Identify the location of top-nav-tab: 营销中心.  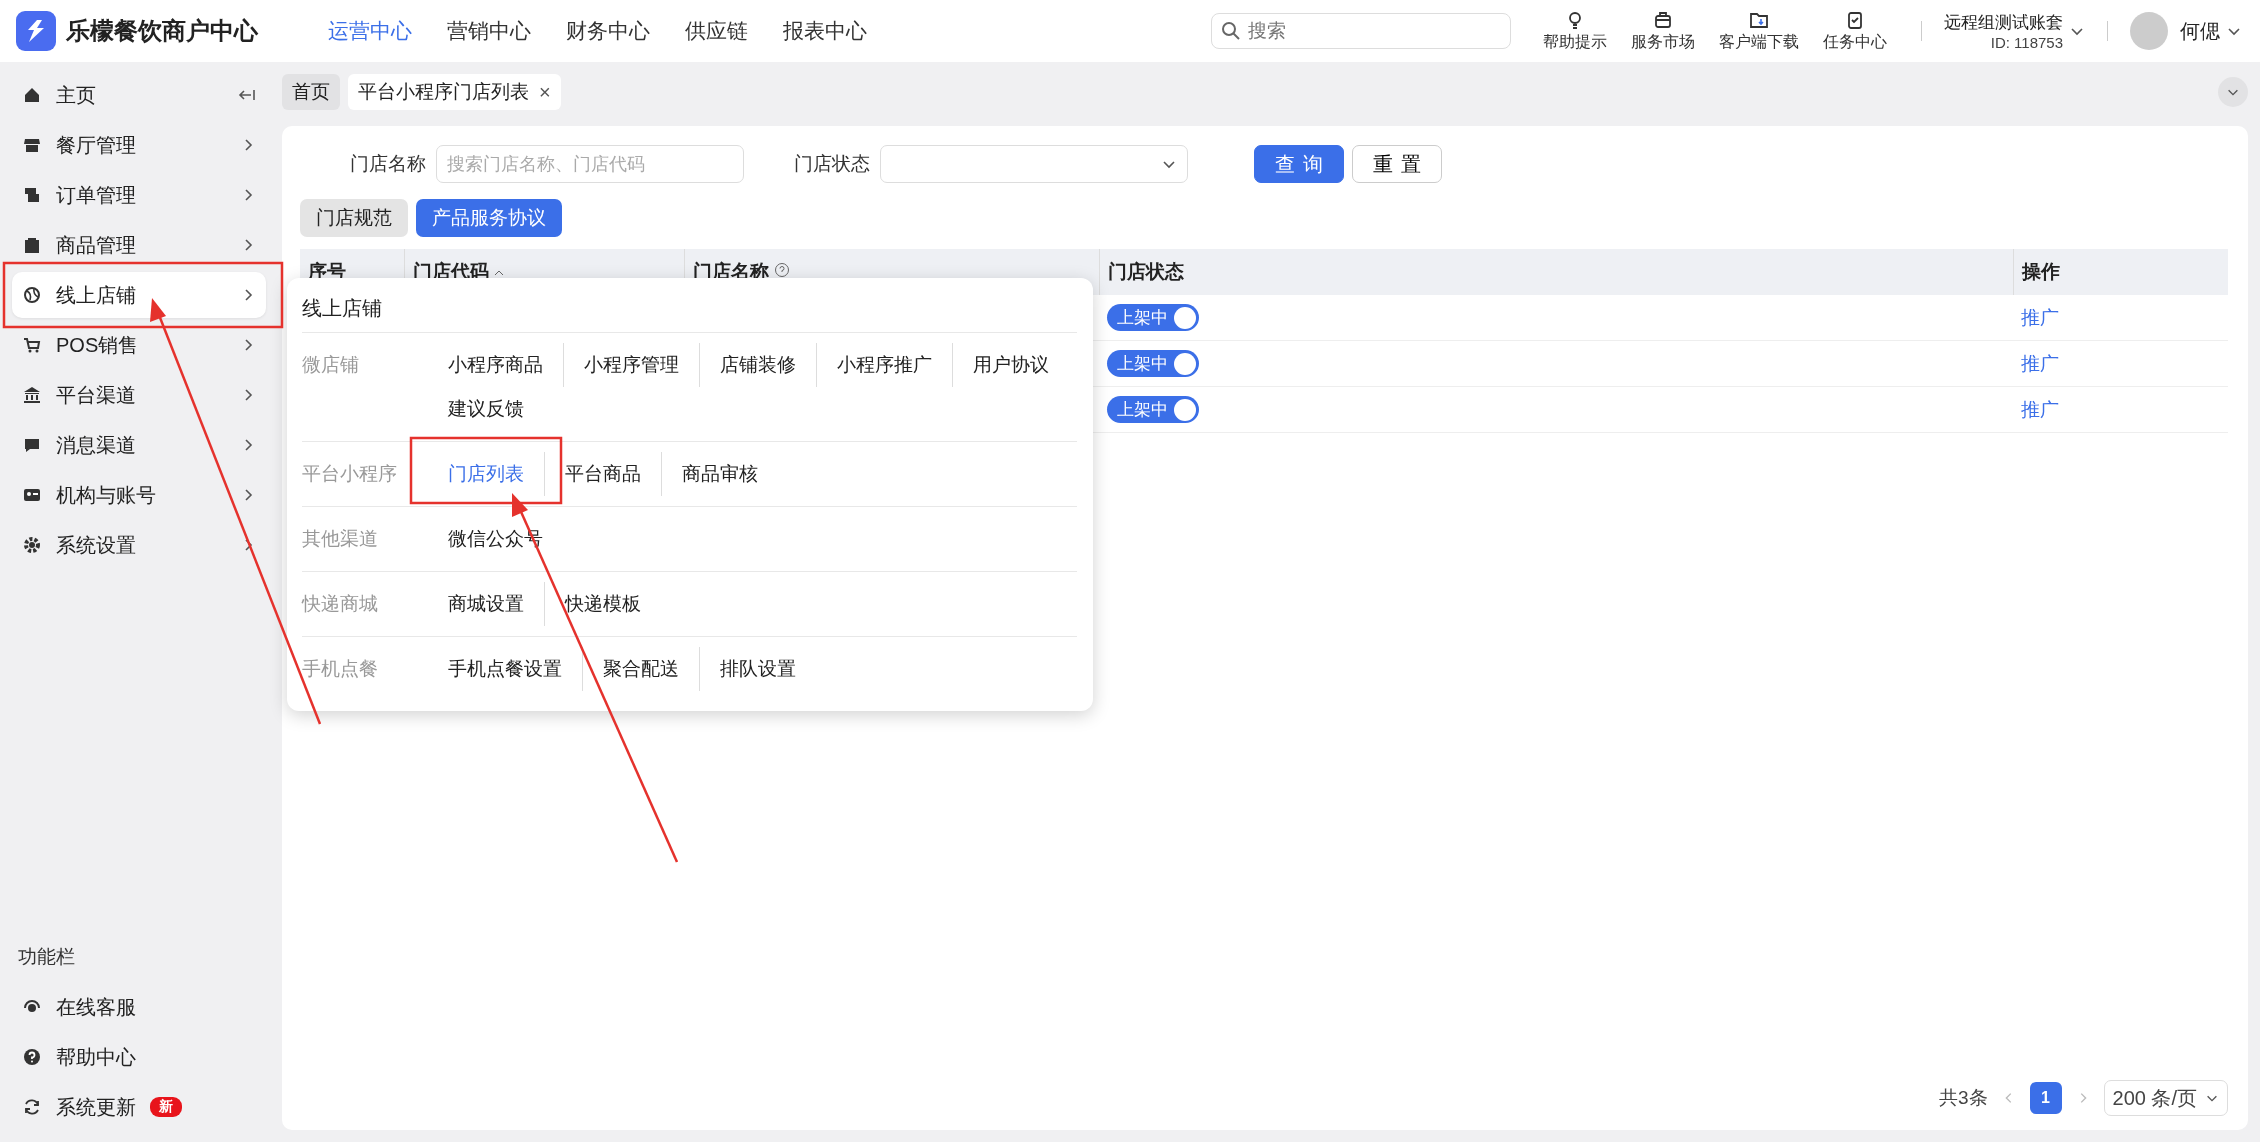
(489, 31).